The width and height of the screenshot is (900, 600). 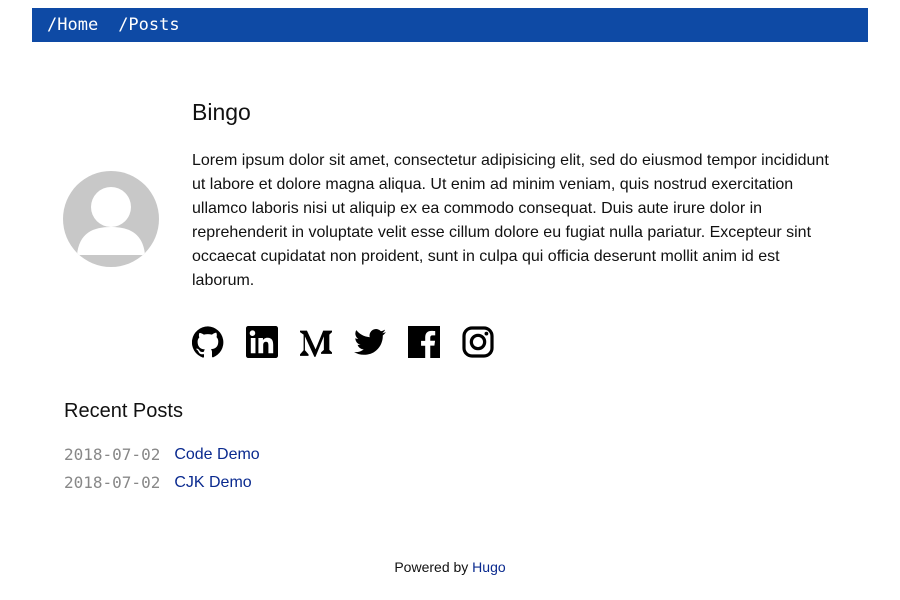 I want to click on github-link, so click(x=208, y=342).